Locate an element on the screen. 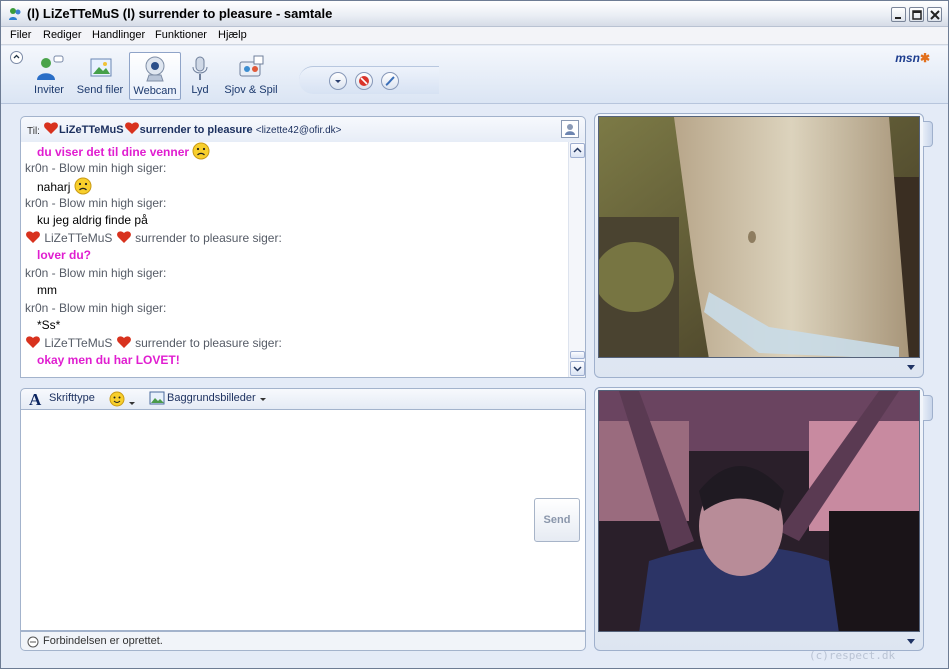  invite-button: Inviter is located at coordinates (49, 76).